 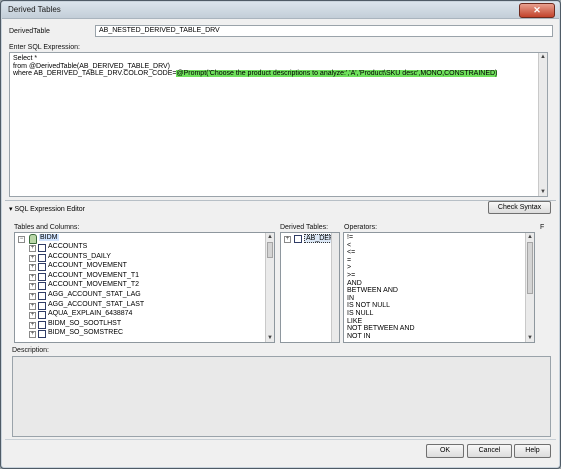 I want to click on table-name: ACCOUNTS, so click(x=68, y=246).